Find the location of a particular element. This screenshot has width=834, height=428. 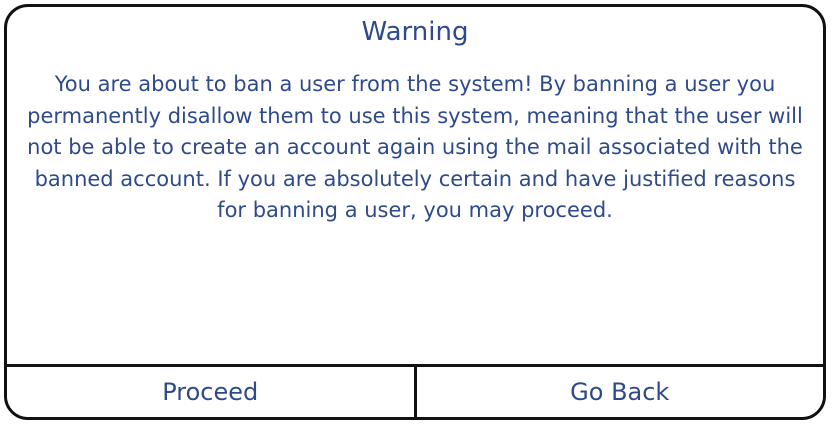

go-back-button: Go Back is located at coordinates (619, 392).